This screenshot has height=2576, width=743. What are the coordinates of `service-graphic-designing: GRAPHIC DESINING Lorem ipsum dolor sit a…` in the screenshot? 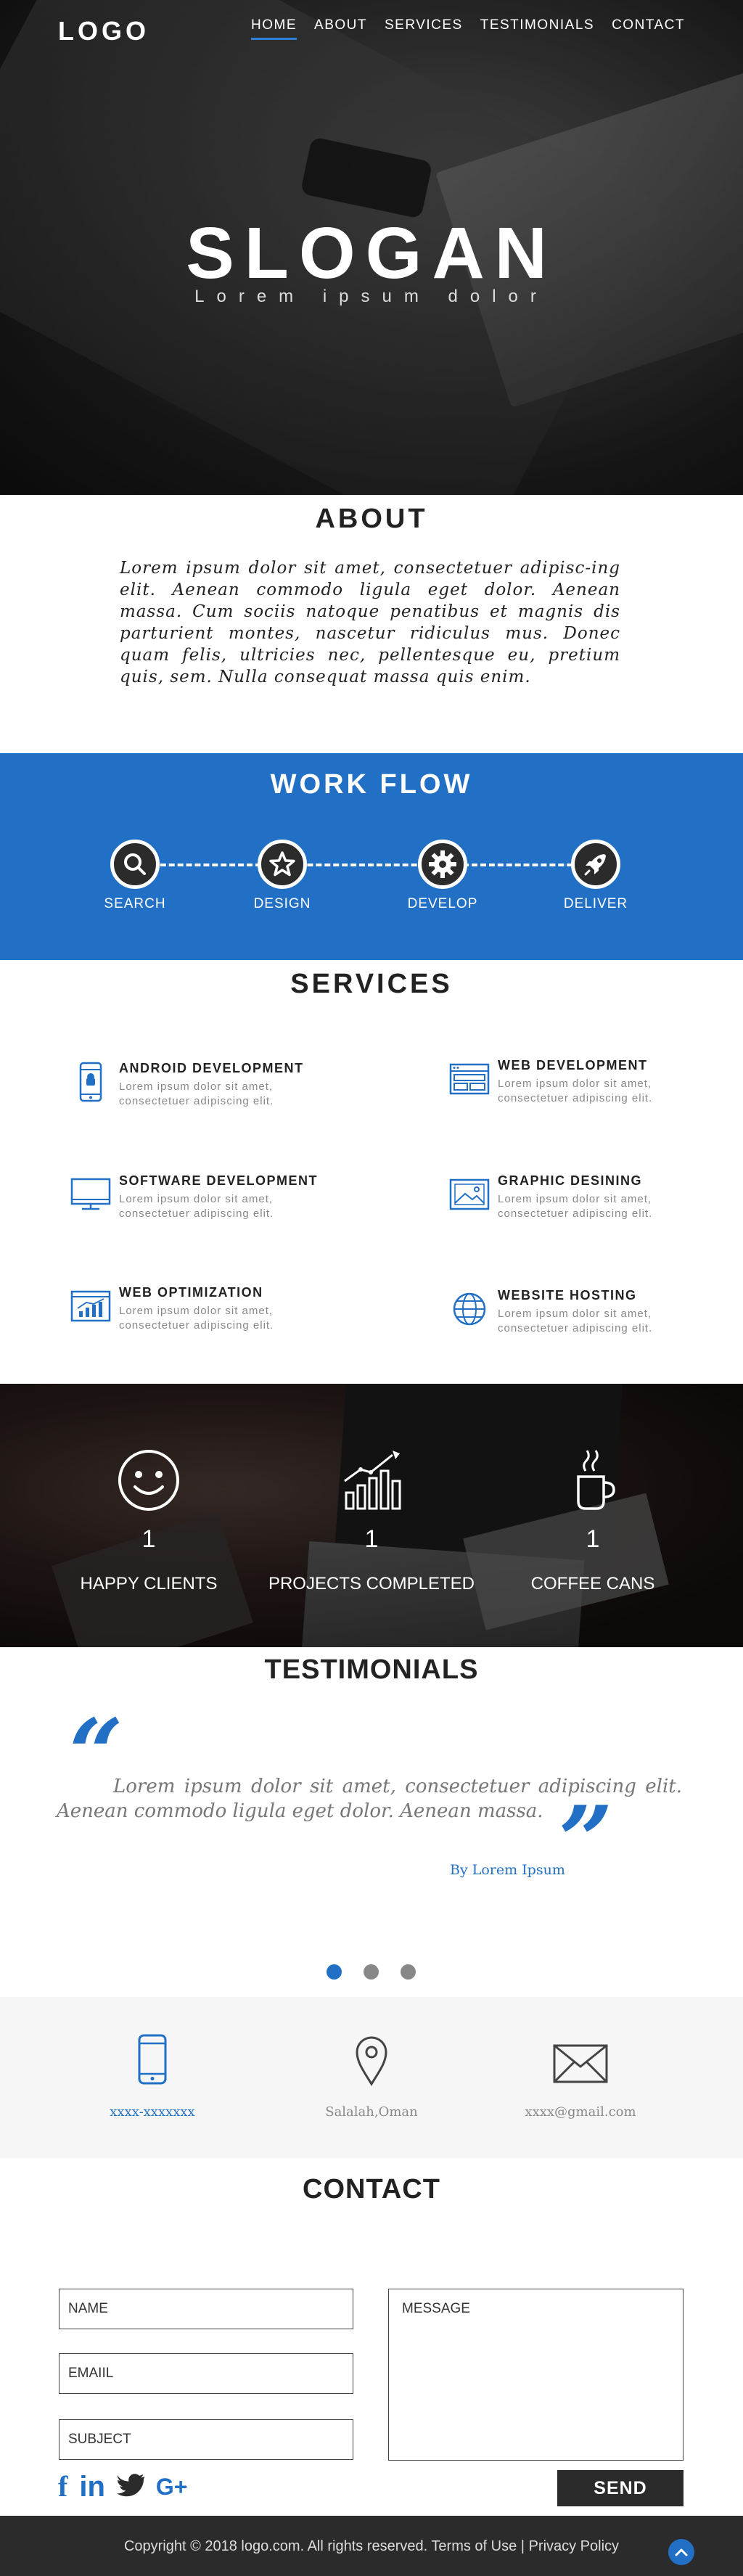 It's located at (589, 1202).